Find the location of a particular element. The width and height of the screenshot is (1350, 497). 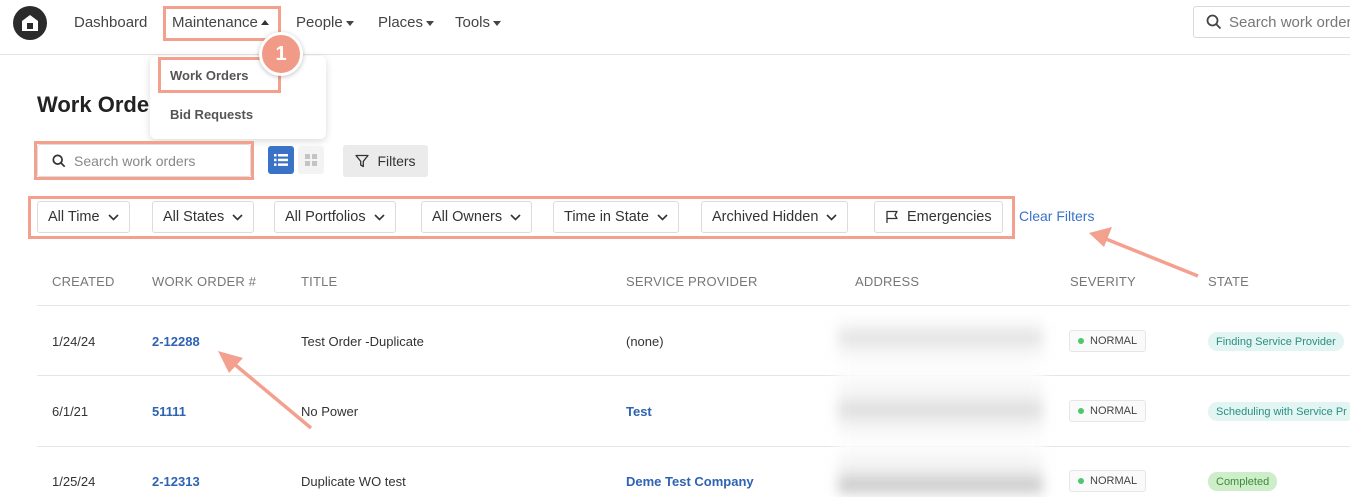

filter-all-states: All States is located at coordinates (203, 217).